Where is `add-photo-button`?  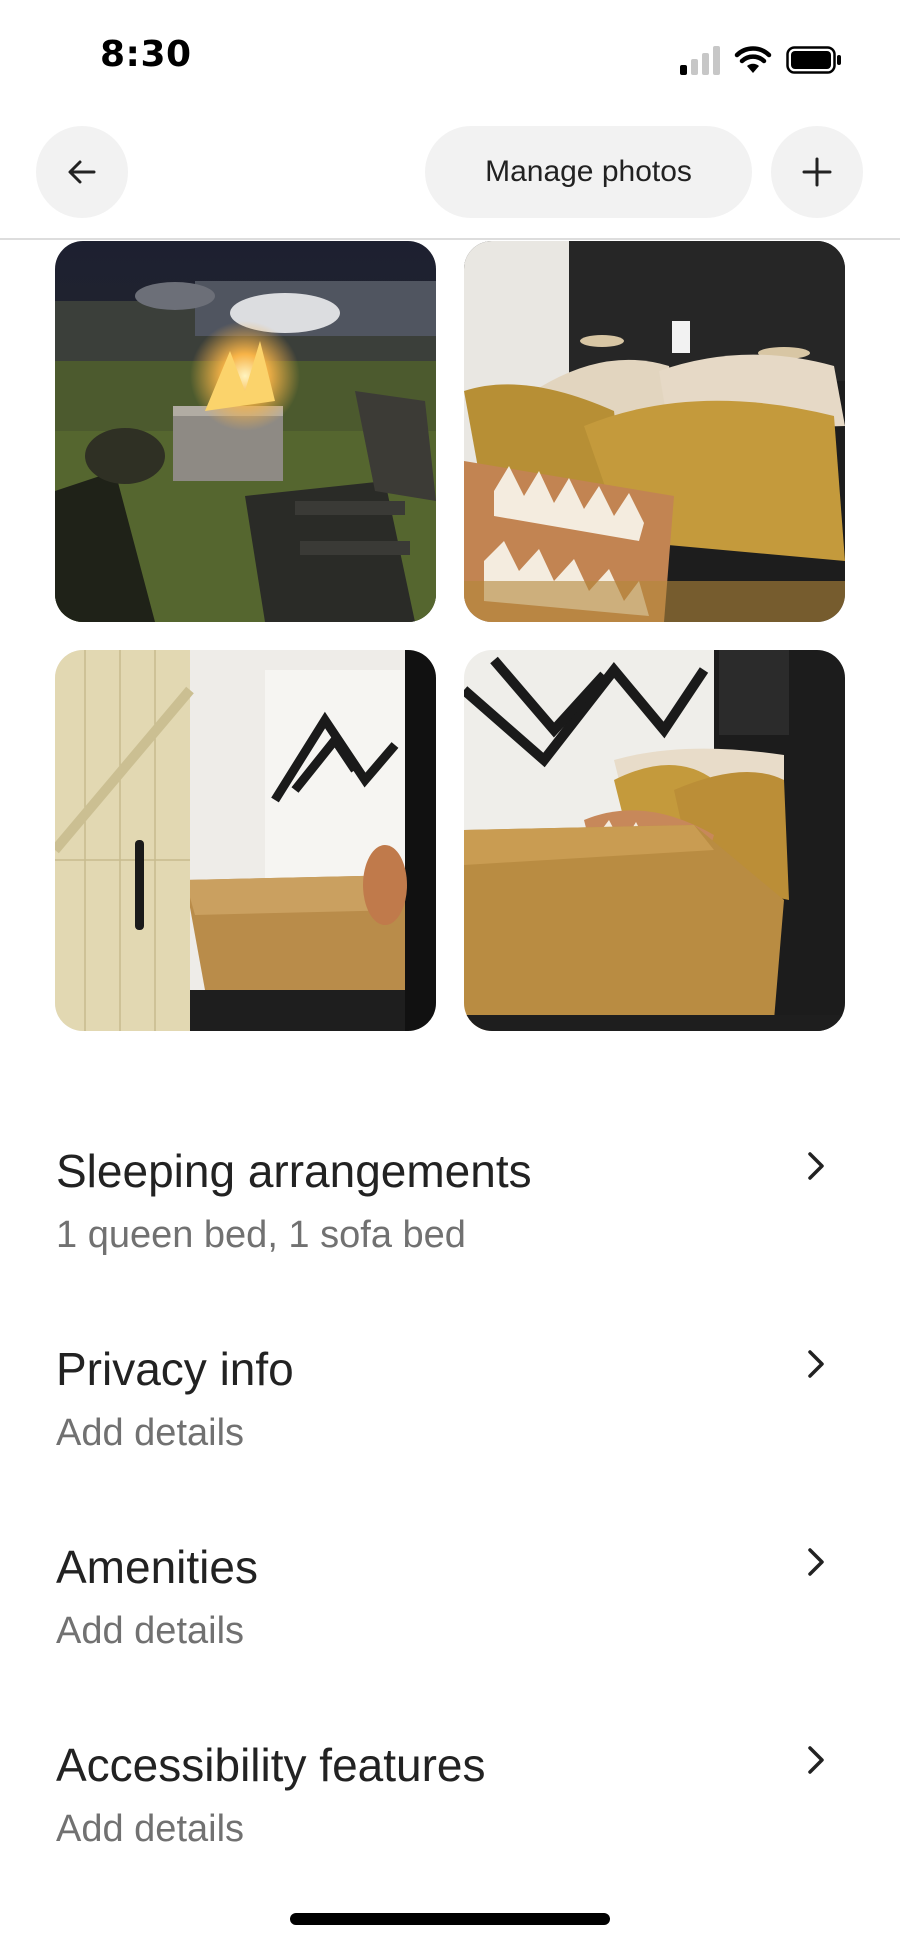
add-photo-button is located at coordinates (817, 172).